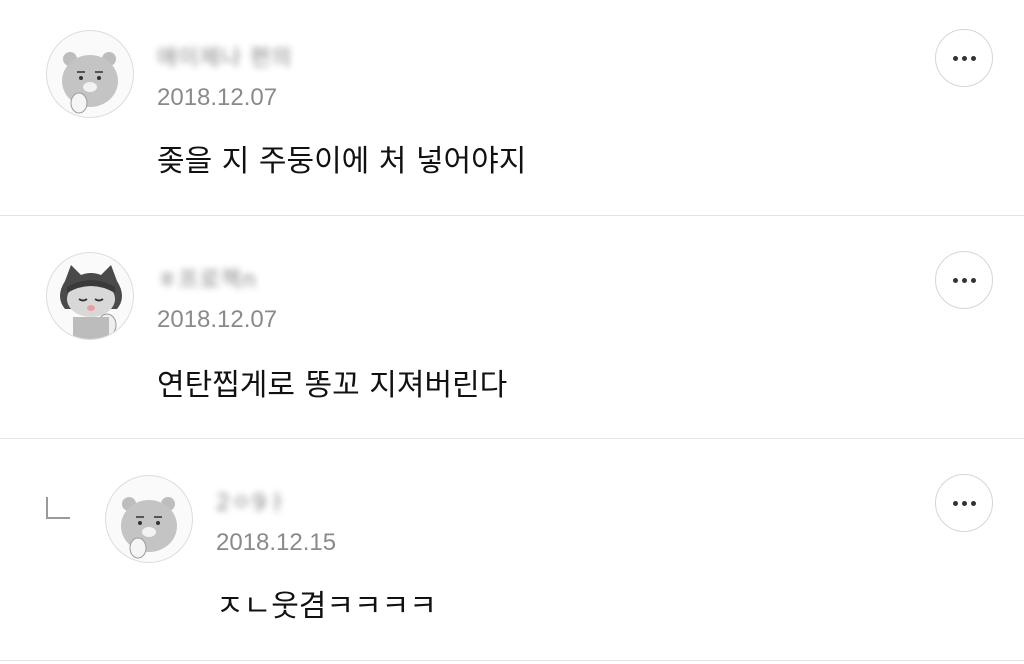 The image size is (1024, 664). I want to click on comment-author: ㅎ프로젝n, so click(207, 278).